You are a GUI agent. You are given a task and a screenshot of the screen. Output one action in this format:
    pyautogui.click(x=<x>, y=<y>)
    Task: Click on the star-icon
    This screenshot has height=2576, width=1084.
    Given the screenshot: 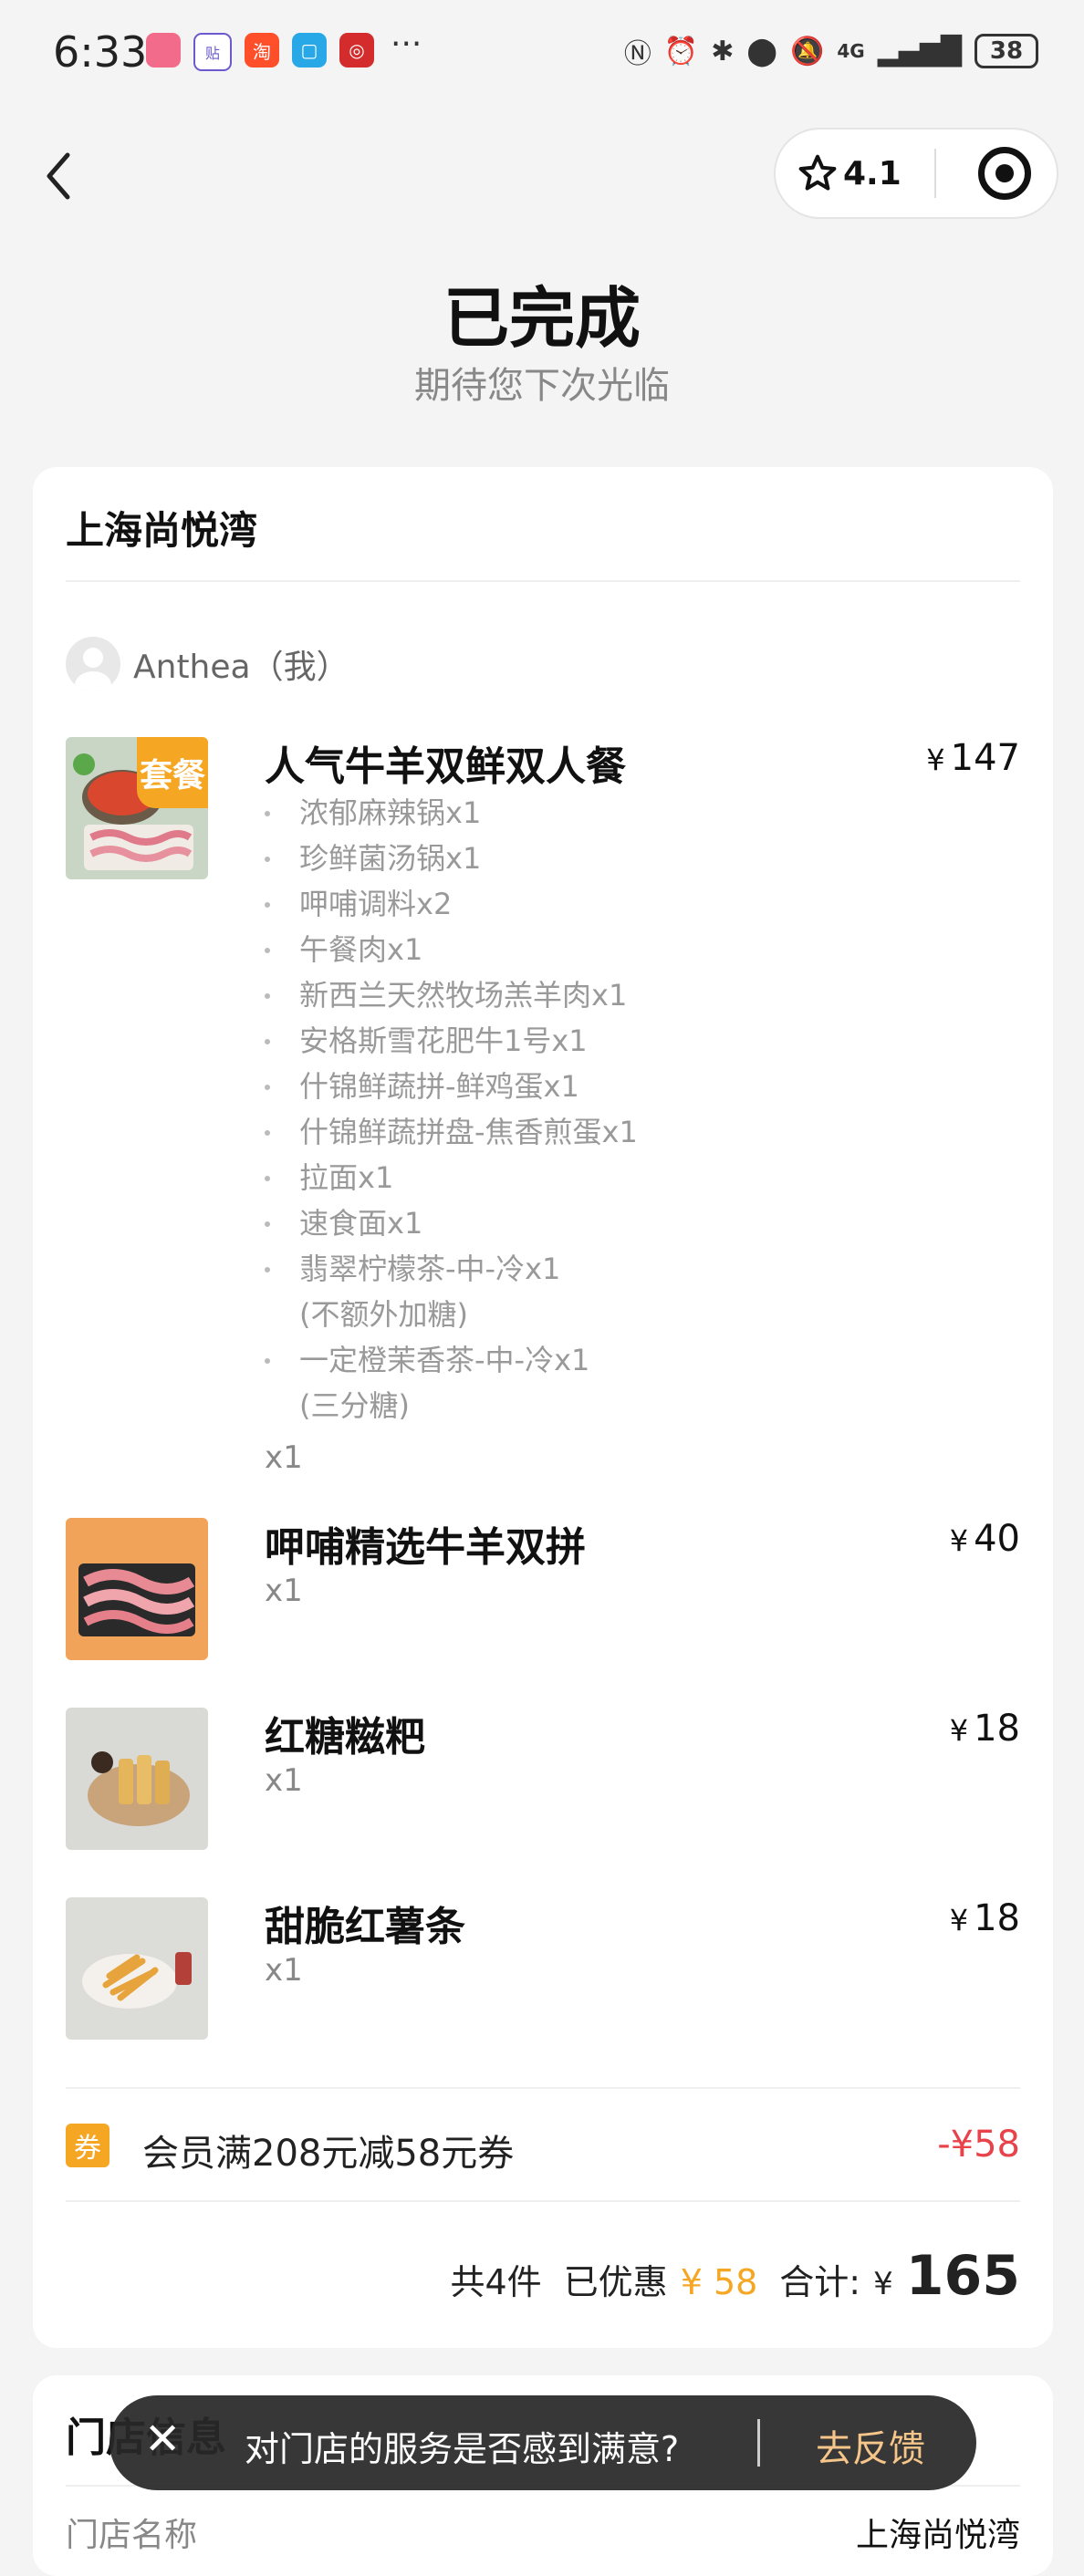 What is the action you would take?
    pyautogui.click(x=817, y=172)
    